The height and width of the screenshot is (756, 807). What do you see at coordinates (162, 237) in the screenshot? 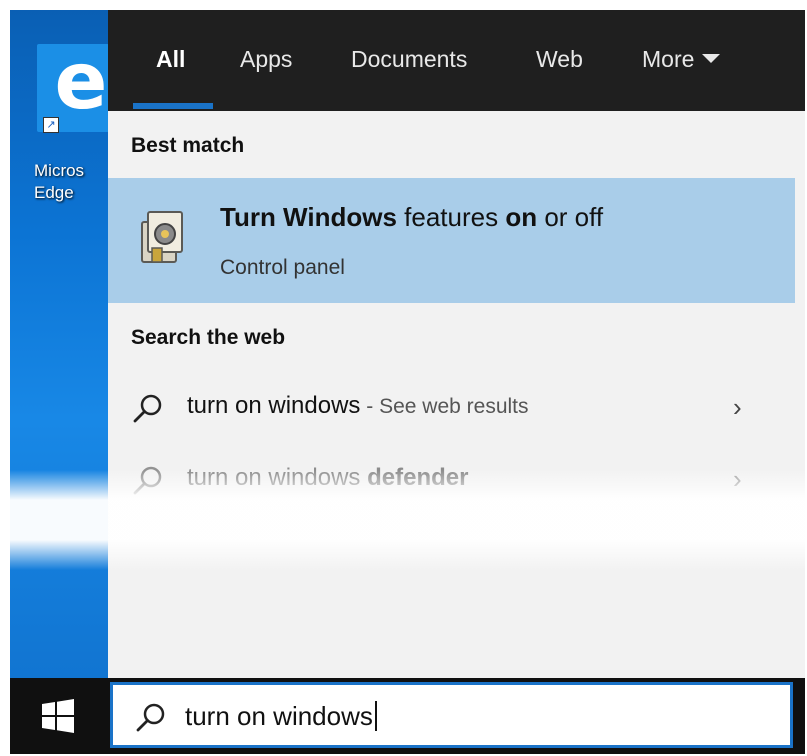
I see `windows-features-icon` at bounding box center [162, 237].